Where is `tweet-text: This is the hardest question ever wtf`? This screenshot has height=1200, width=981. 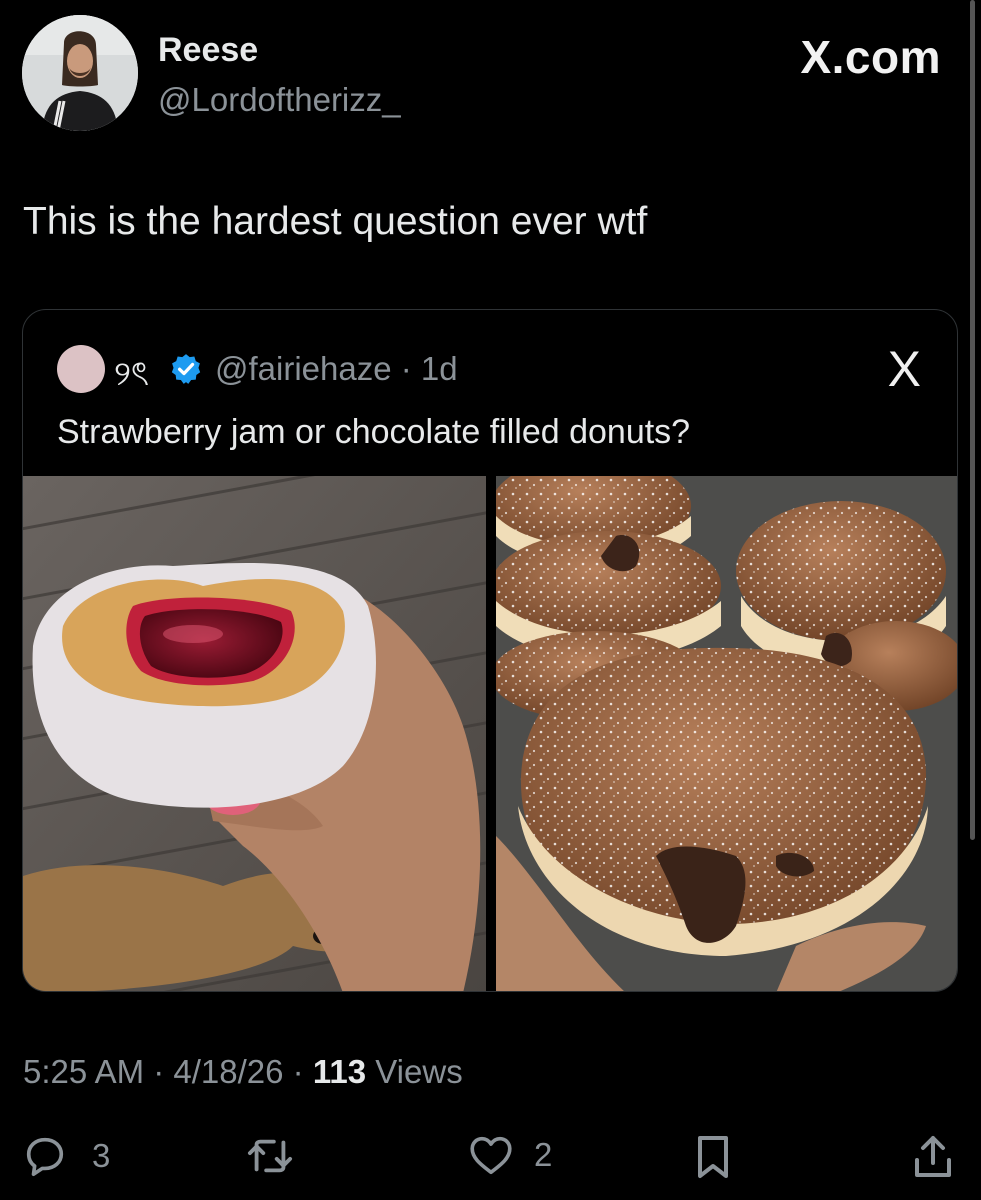
tweet-text: This is the hardest question ever wtf is located at coordinates (335, 221).